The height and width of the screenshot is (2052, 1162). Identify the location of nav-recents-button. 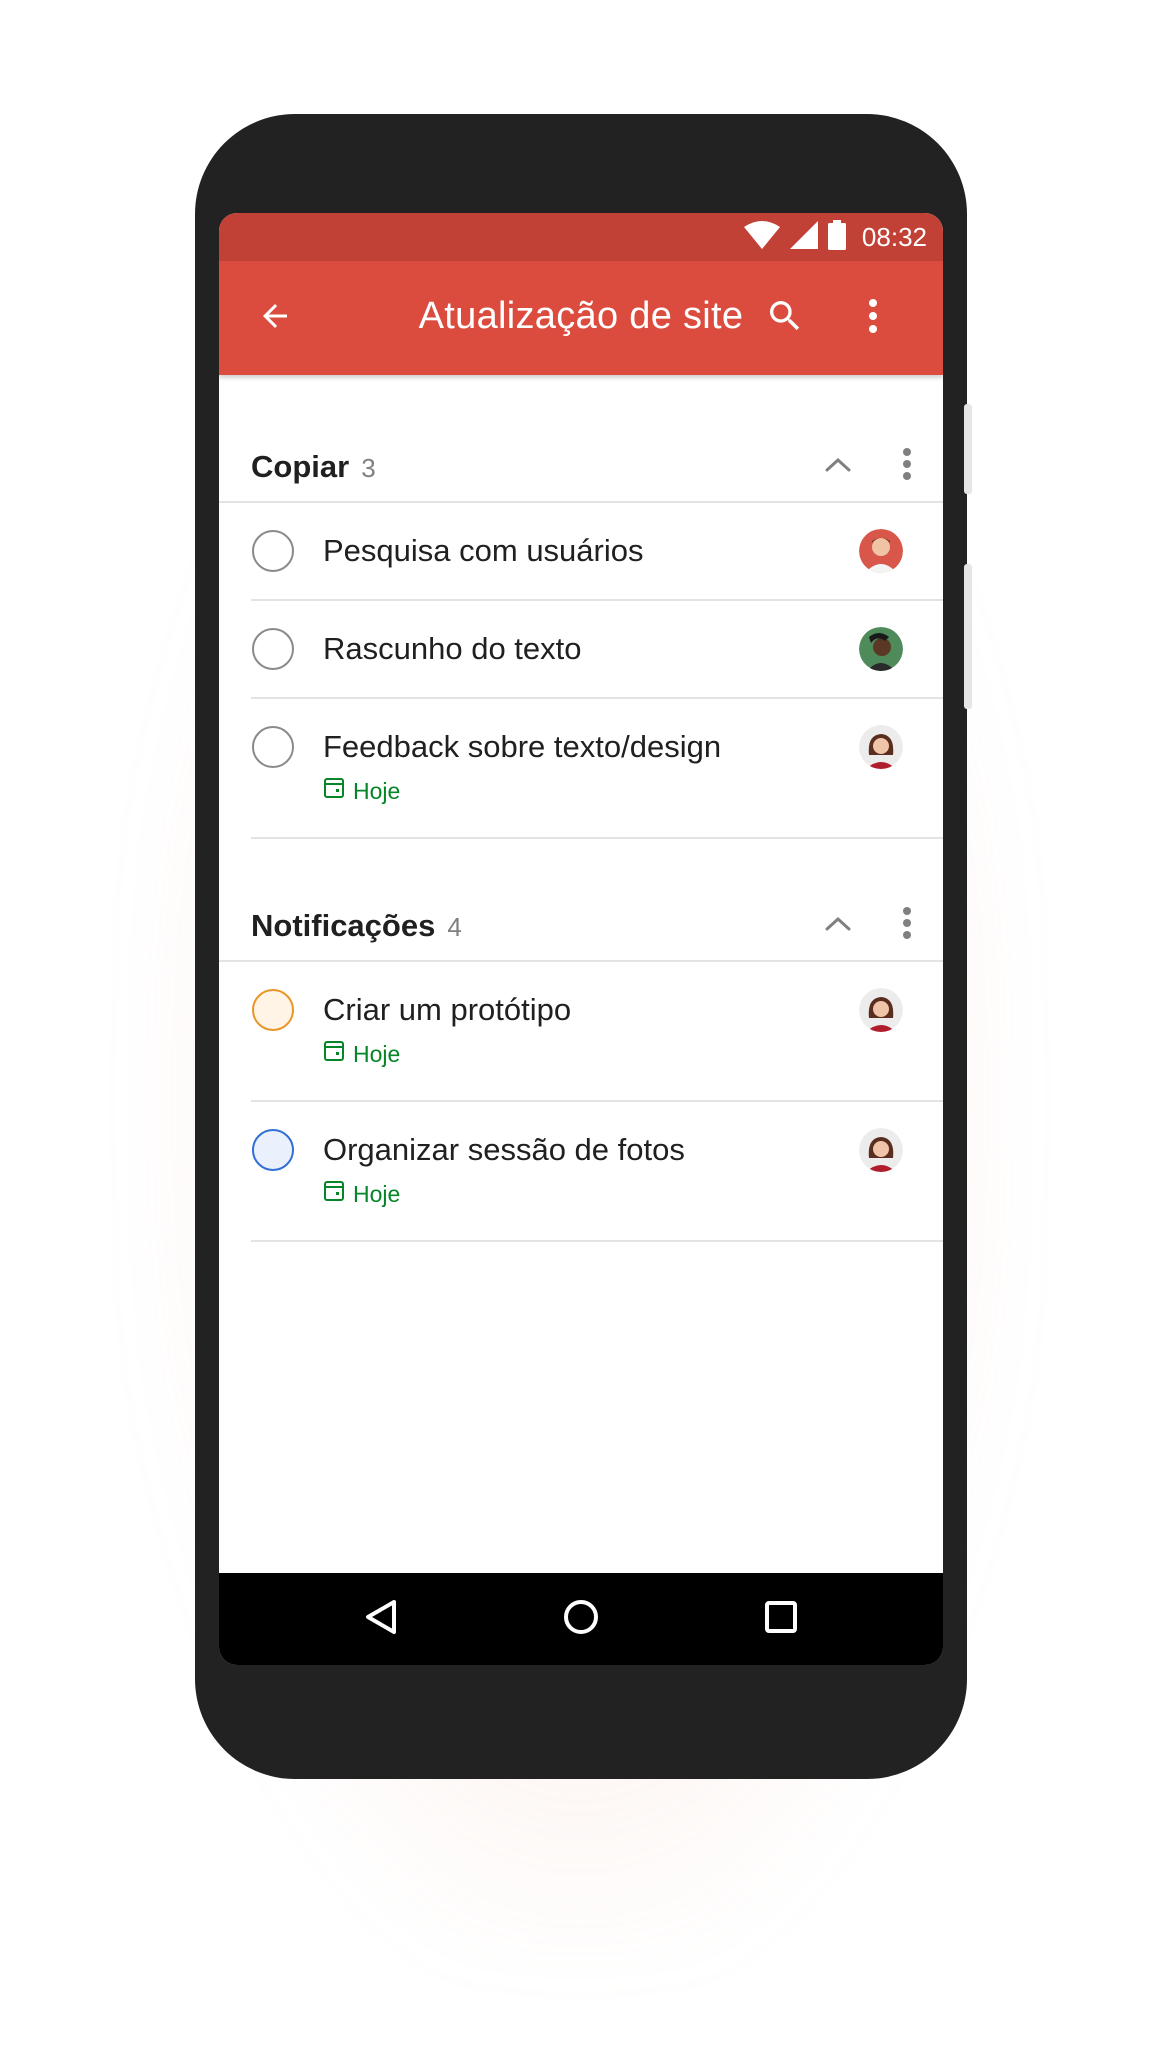
(781, 1619).